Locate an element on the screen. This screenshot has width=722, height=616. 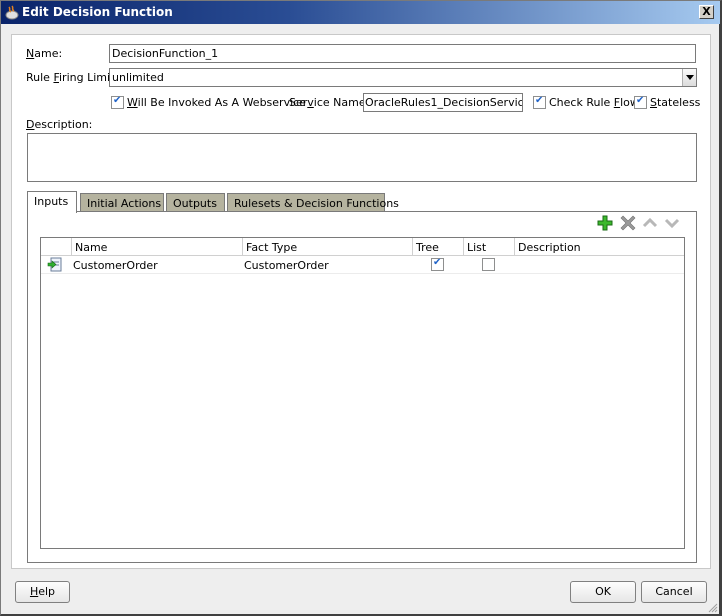
check-rule-flow-label: Check Rule Flow is located at coordinates (594, 102).